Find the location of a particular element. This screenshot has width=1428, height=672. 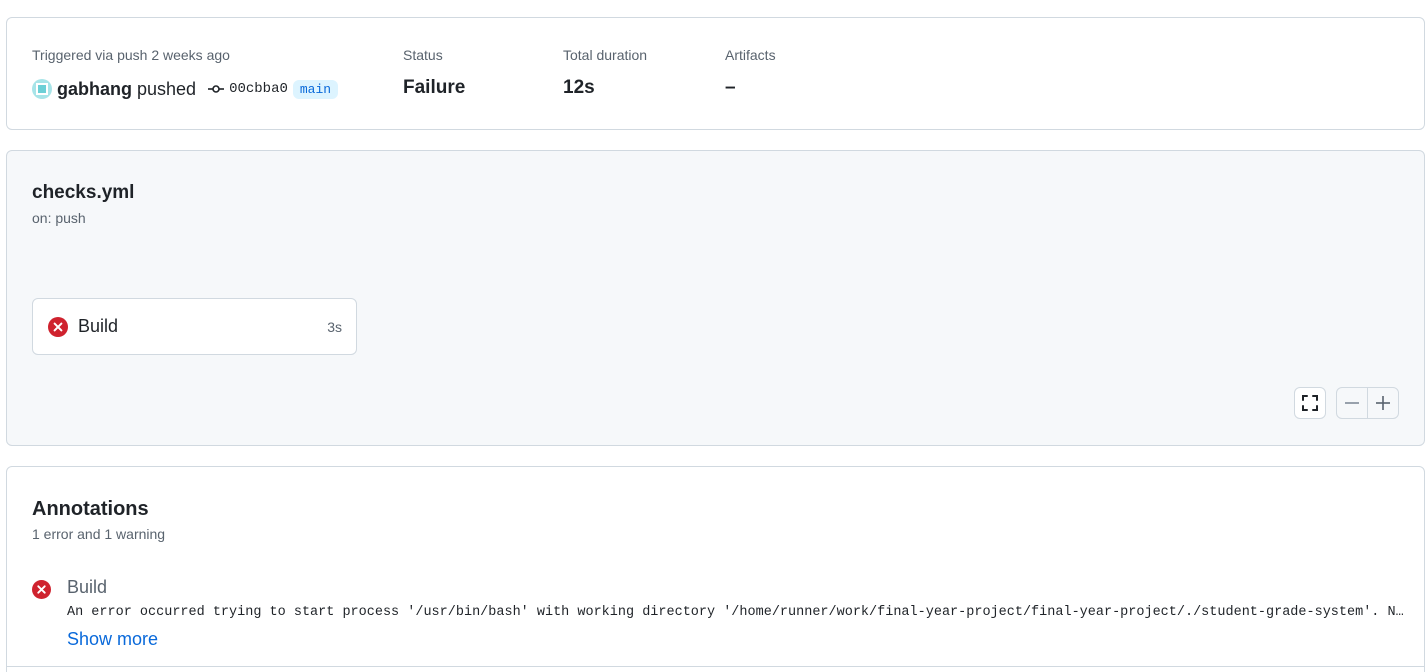

trigger-details: gabhang pushed 00cbba0 main is located at coordinates (185, 89).